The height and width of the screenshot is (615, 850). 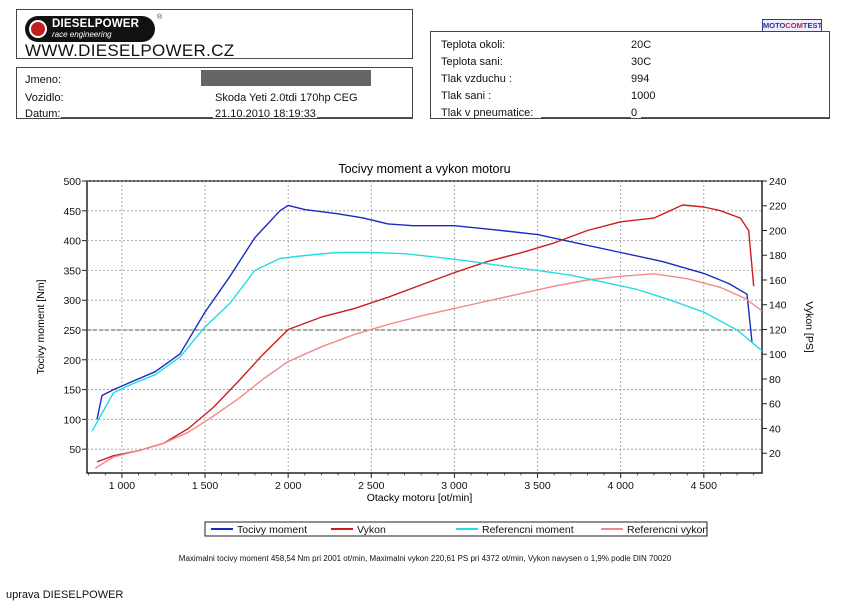 I want to click on y-tick-label: 300, so click(x=72, y=301).